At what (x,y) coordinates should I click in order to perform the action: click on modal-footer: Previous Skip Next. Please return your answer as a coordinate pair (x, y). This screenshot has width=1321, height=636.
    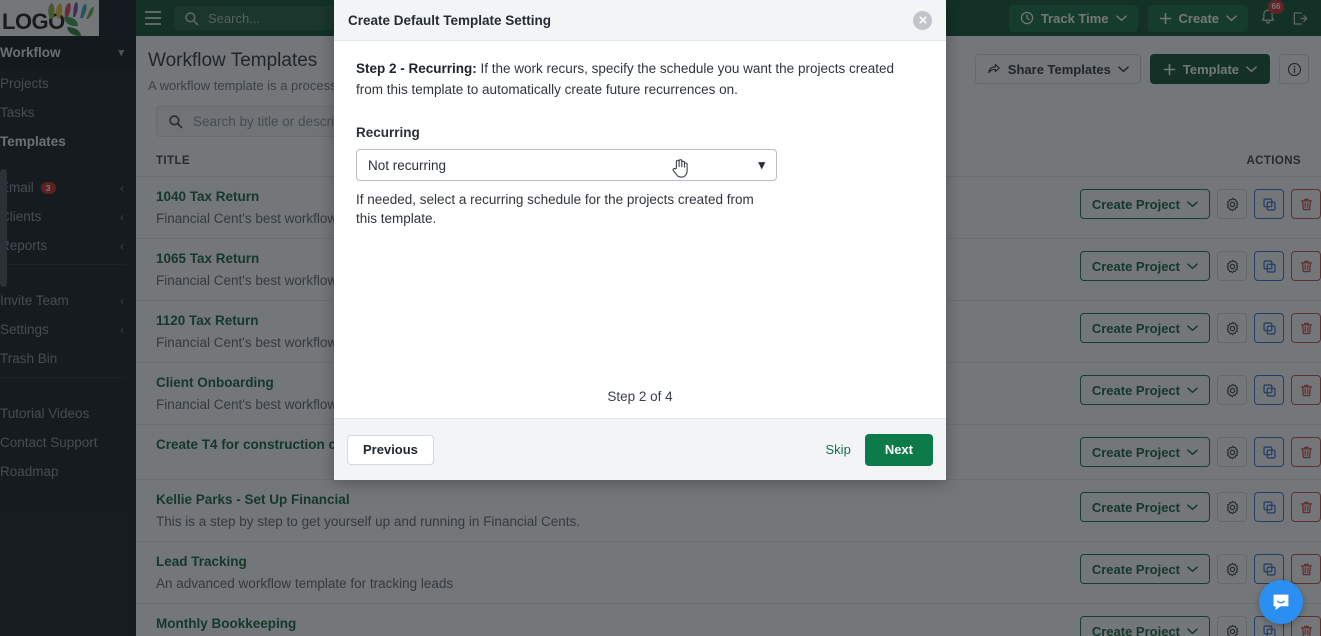
    Looking at the image, I should click on (640, 449).